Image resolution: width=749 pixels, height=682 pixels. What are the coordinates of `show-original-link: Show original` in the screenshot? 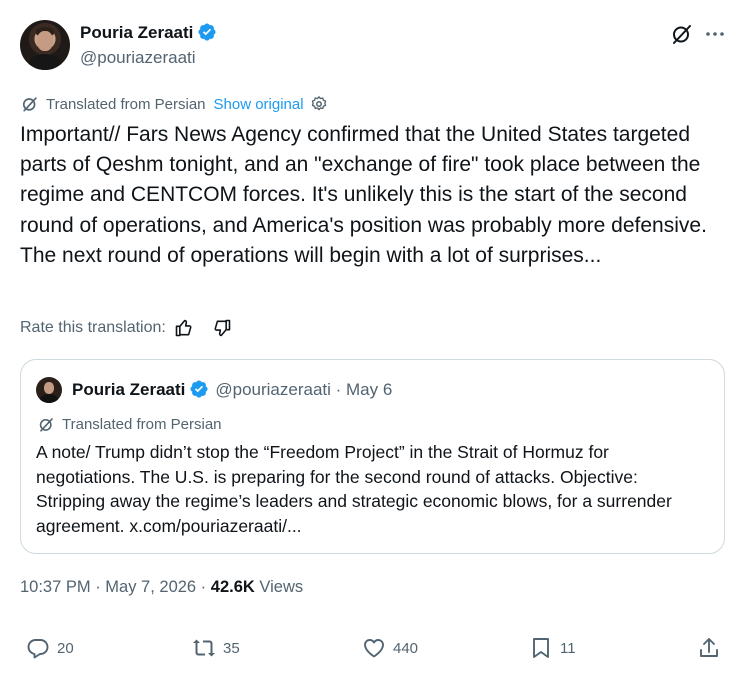 It's located at (259, 104).